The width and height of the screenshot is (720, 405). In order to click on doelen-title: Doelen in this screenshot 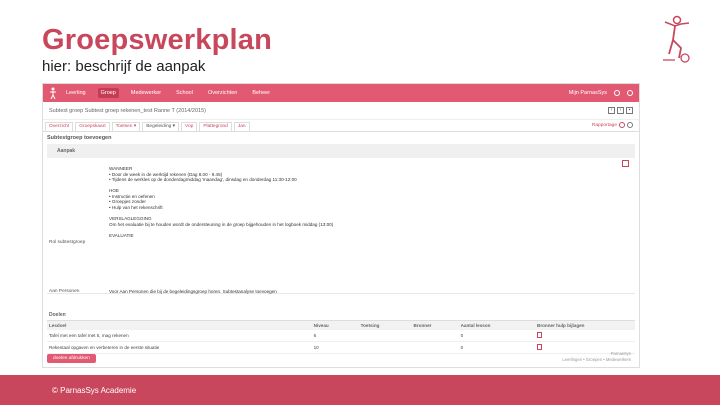, I will do `click(341, 315)`.